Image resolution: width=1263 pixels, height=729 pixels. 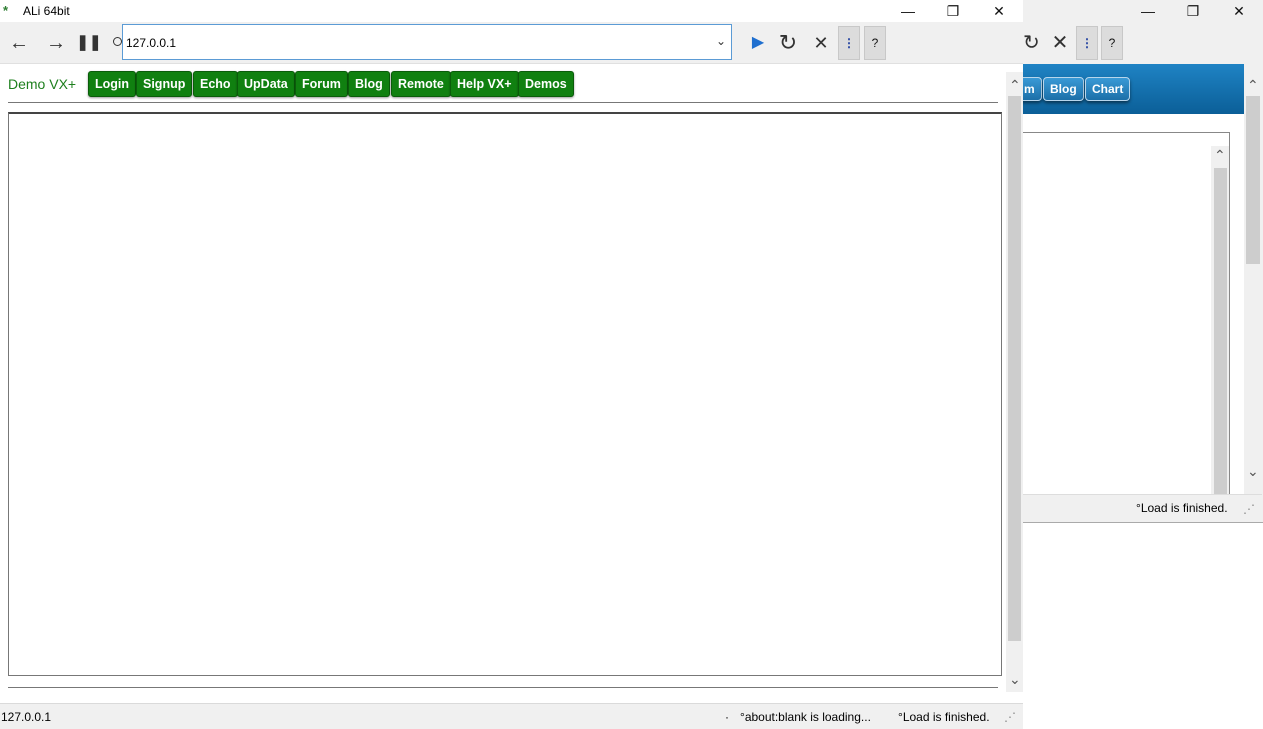 I want to click on restore-button: ❐, so click(x=953, y=11).